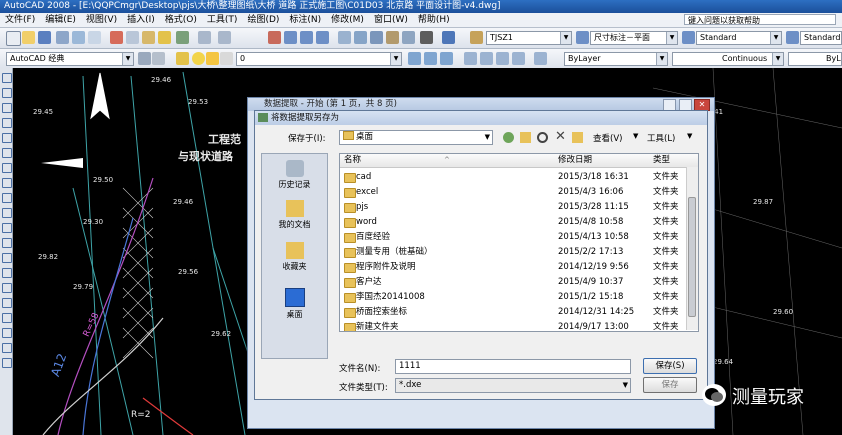 The image size is (842, 435). I want to click on dim-style-combo: 尺寸标注－平面 ▼, so click(634, 38).